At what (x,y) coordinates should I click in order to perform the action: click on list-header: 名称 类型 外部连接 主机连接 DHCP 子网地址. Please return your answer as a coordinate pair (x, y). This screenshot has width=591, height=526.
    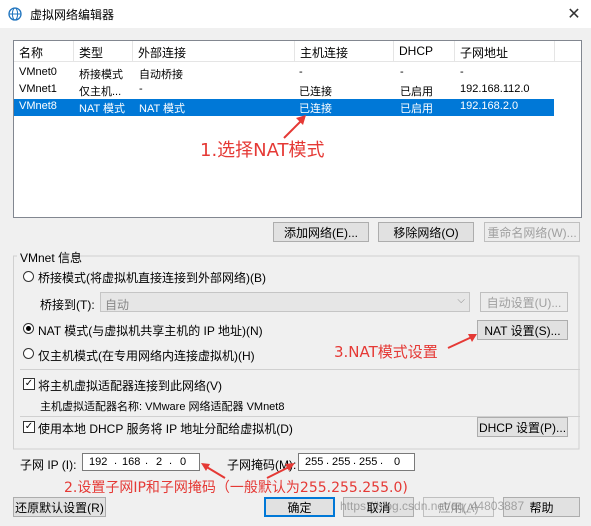
    Looking at the image, I should click on (297, 51).